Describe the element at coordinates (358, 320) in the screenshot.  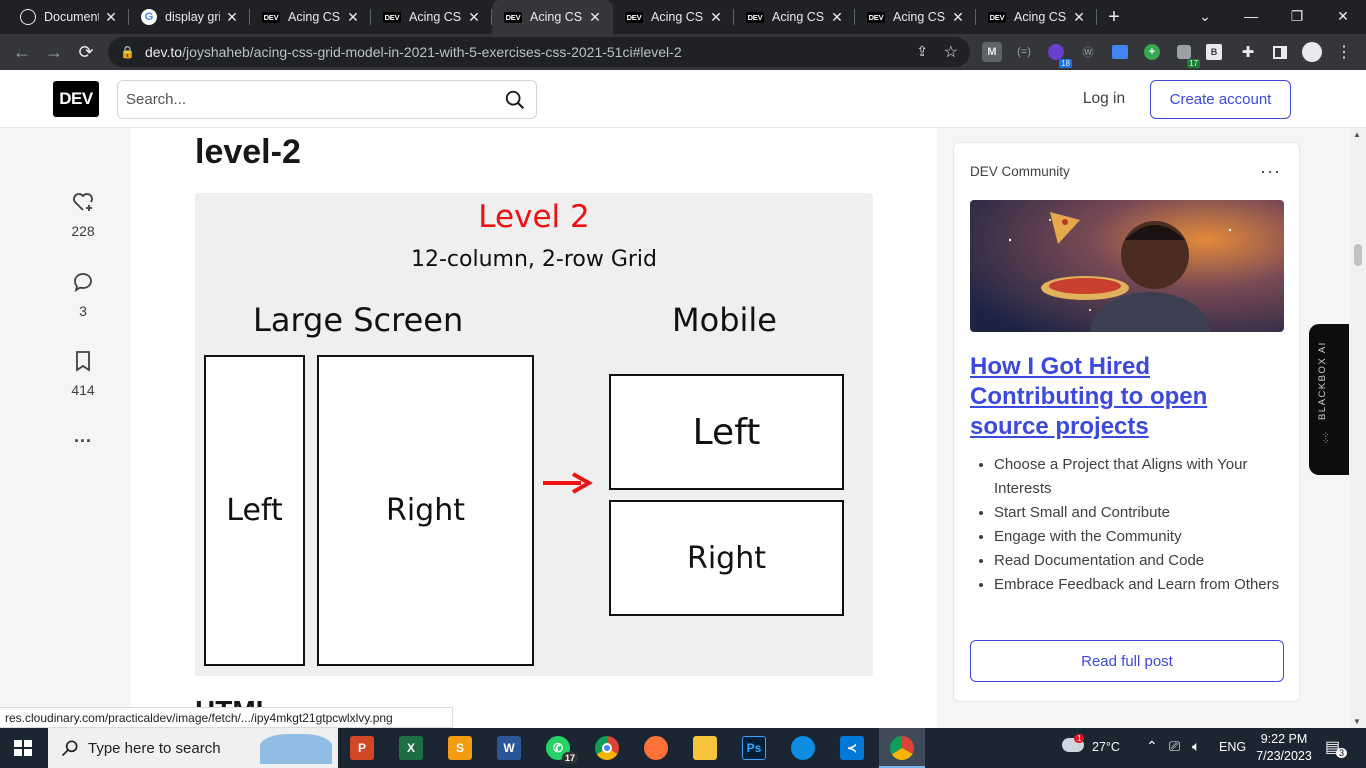
I see `large-screen-label: Large Screen` at that location.